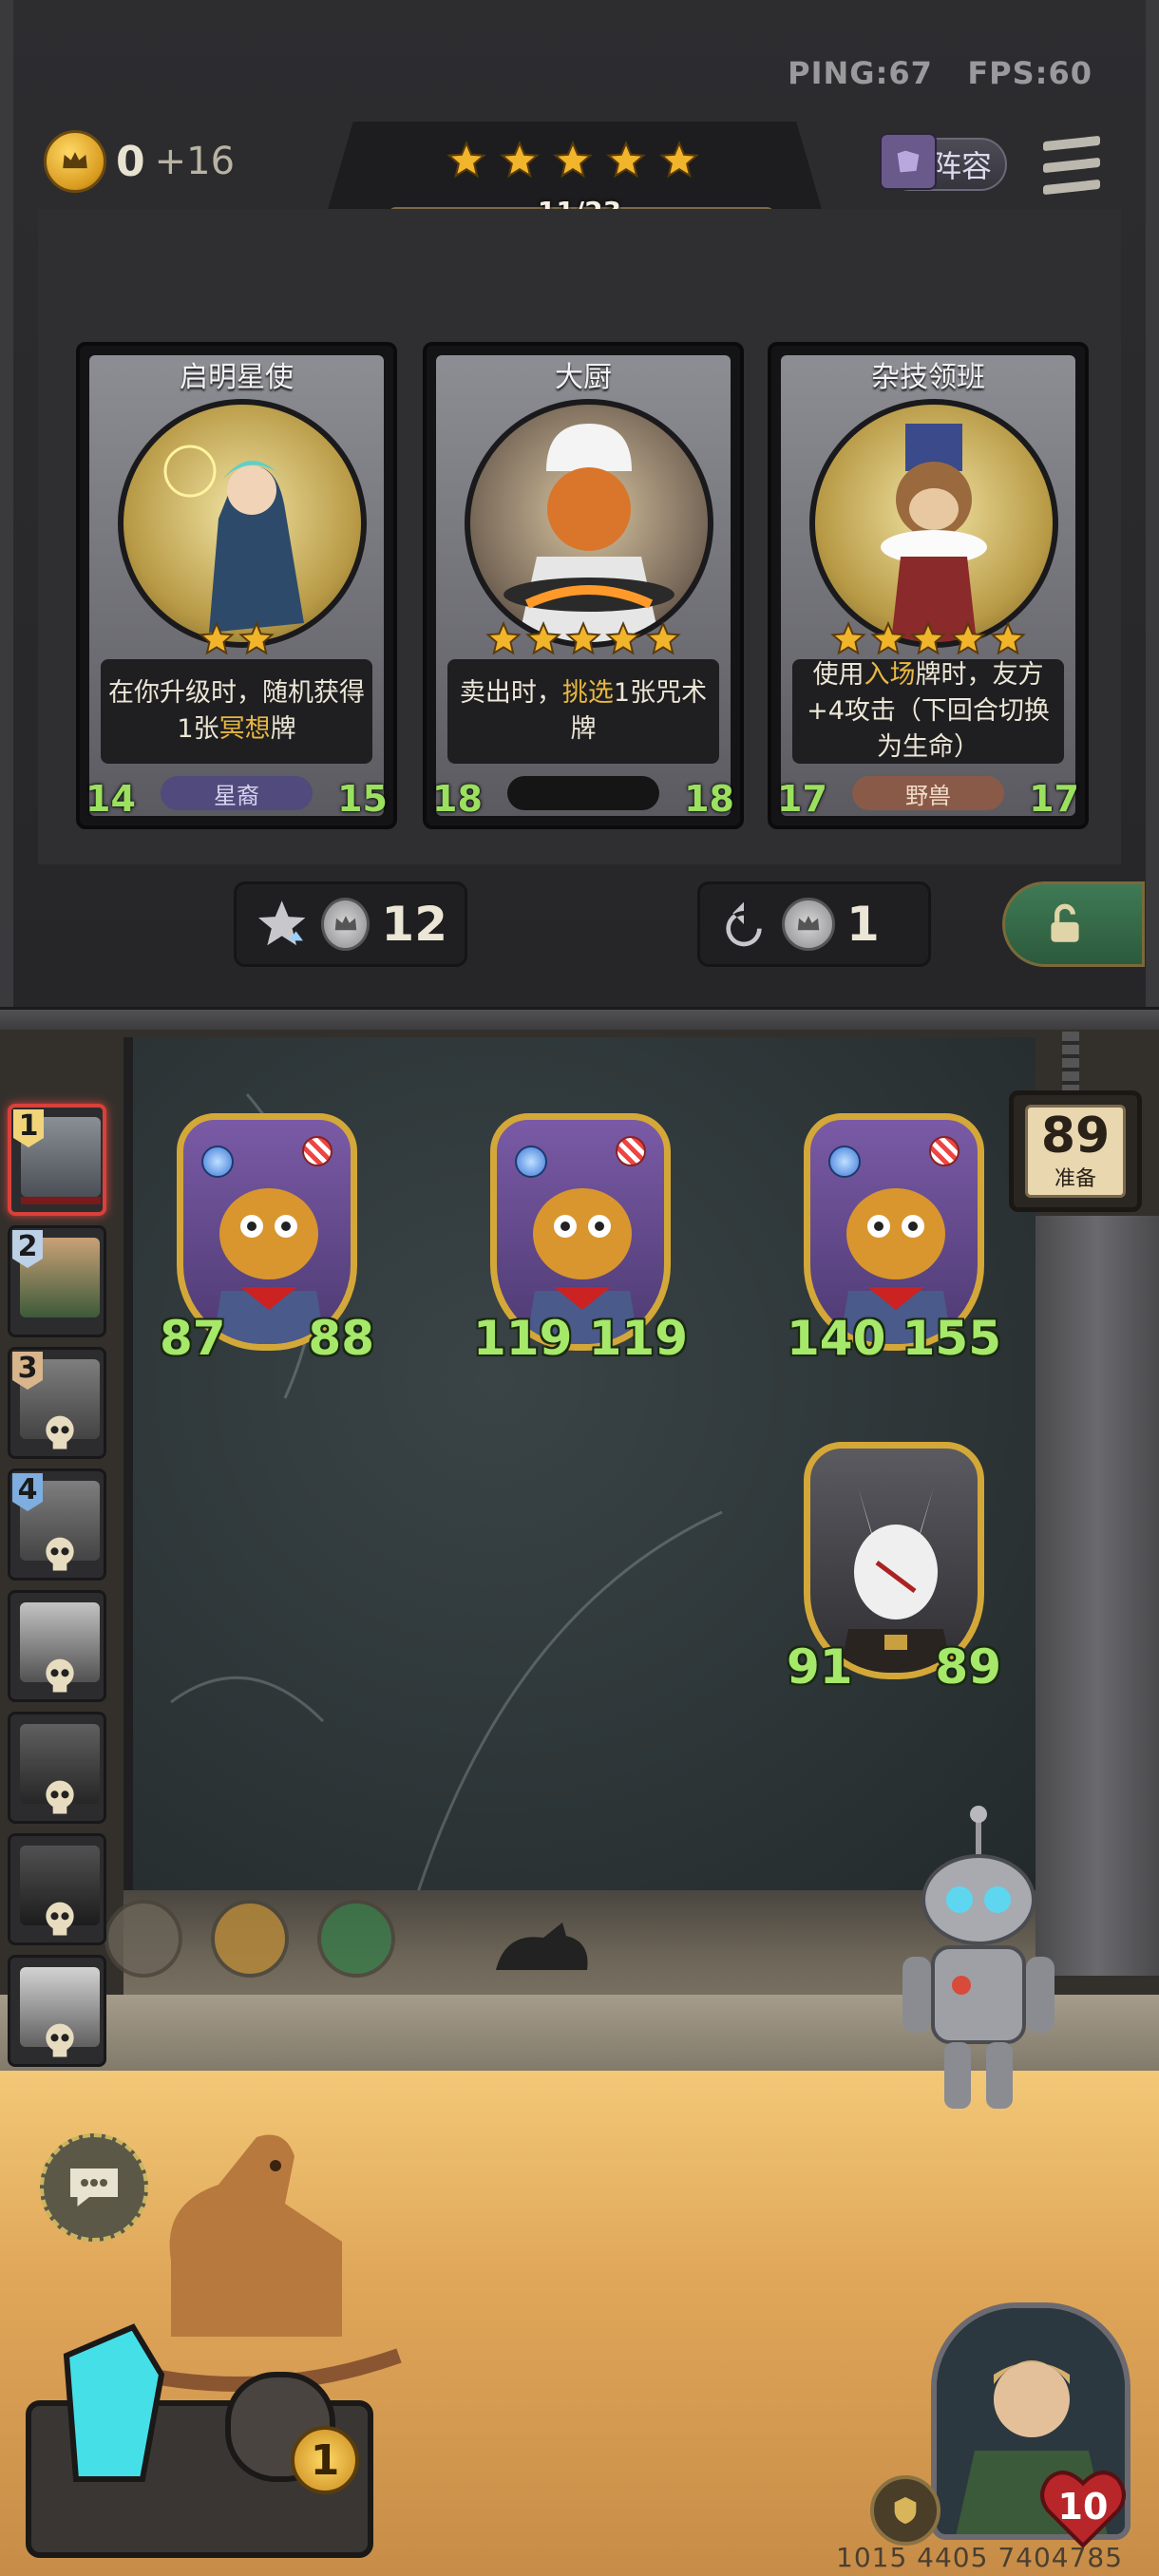 This screenshot has width=1159, height=2576. What do you see at coordinates (193, 1338) in the screenshot?
I see `minion-attack: 87` at bounding box center [193, 1338].